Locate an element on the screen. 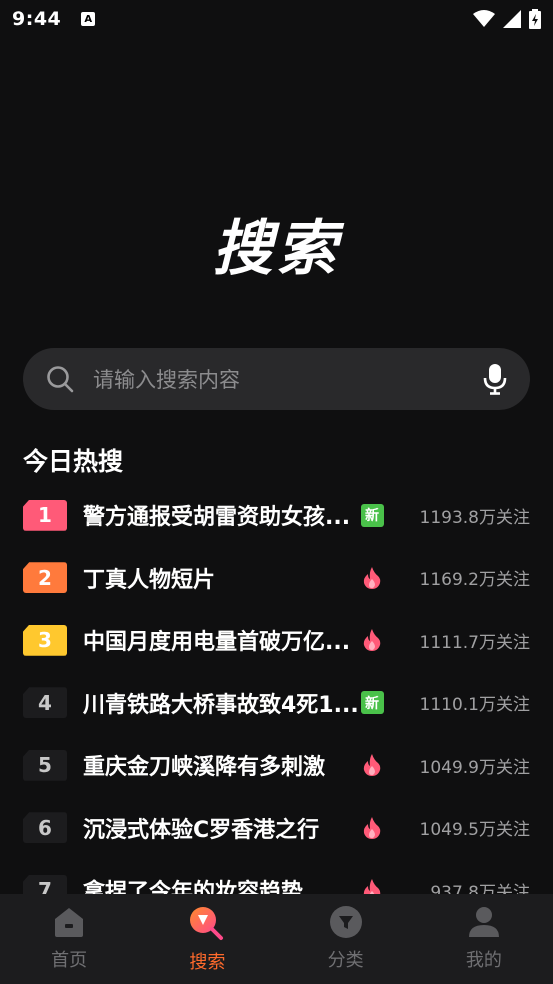 Image resolution: width=553 pixels, height=984 pixels. microphone-icon is located at coordinates (495, 379).